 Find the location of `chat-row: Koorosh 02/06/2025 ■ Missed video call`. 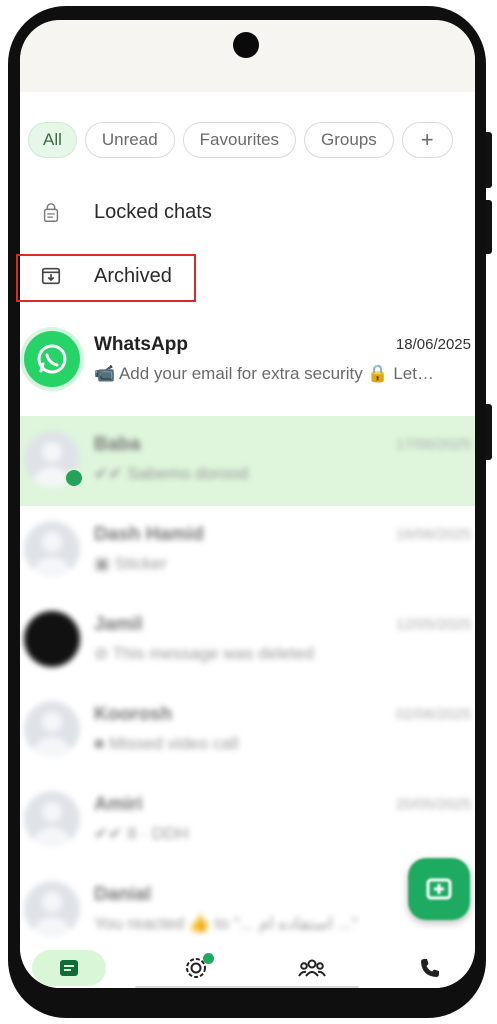

chat-row: Koorosh 02/06/2025 ■ Missed video call is located at coordinates (247, 731).